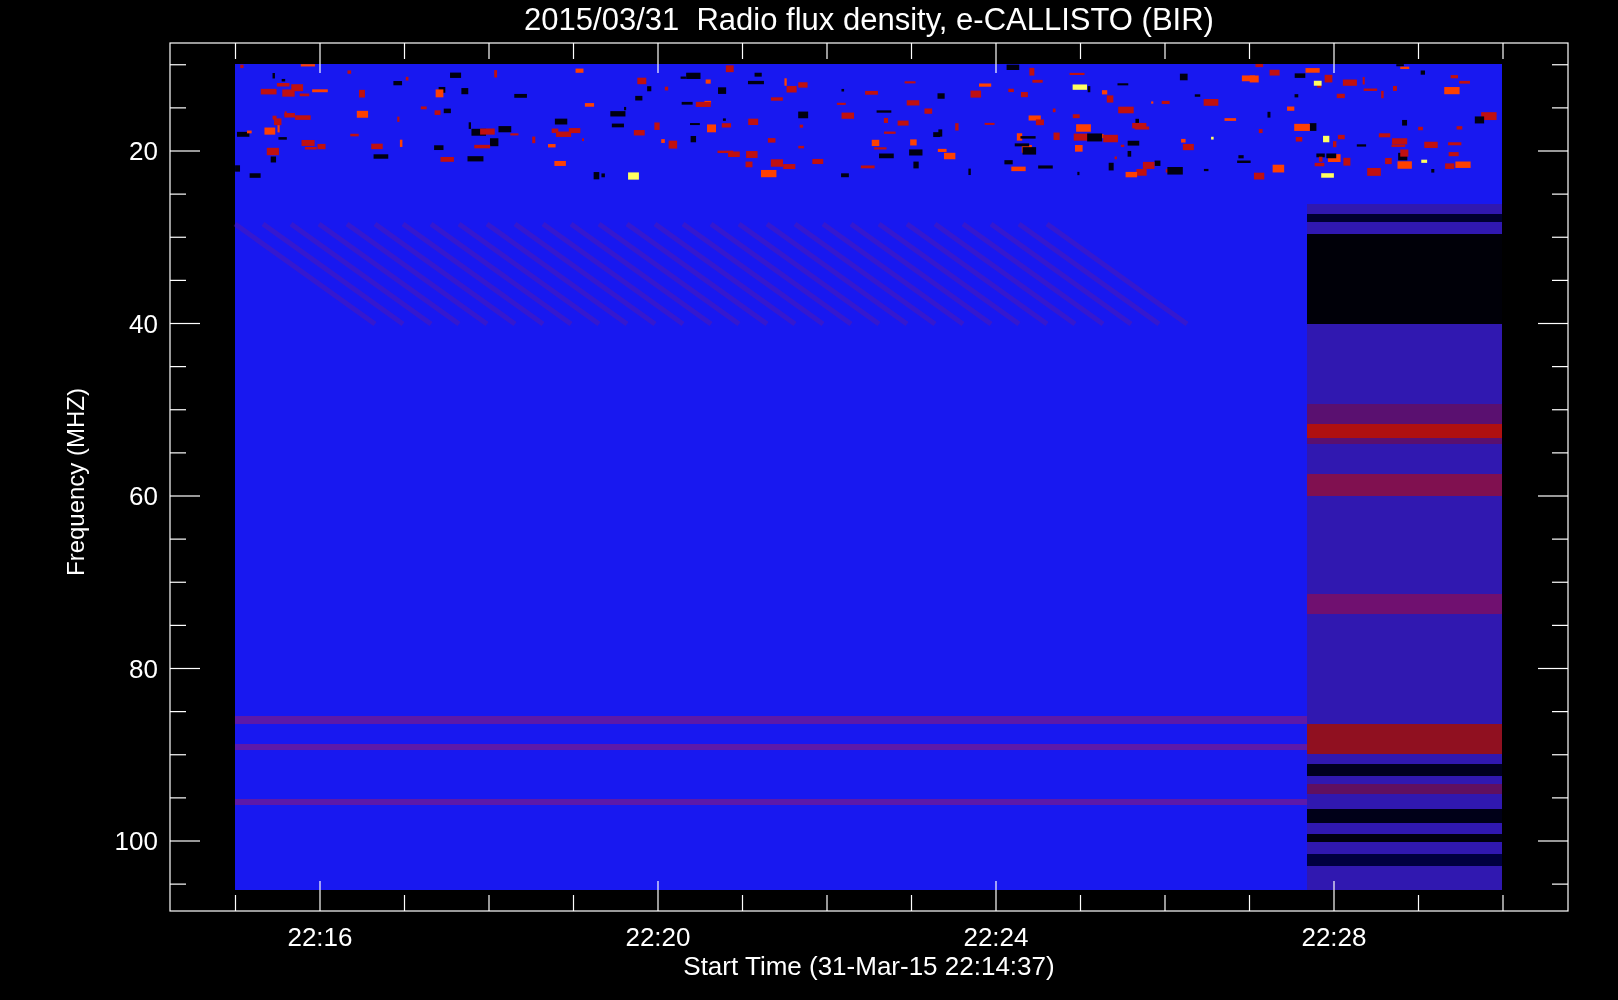  What do you see at coordinates (143, 496) in the screenshot?
I see `tick-label: 60` at bounding box center [143, 496].